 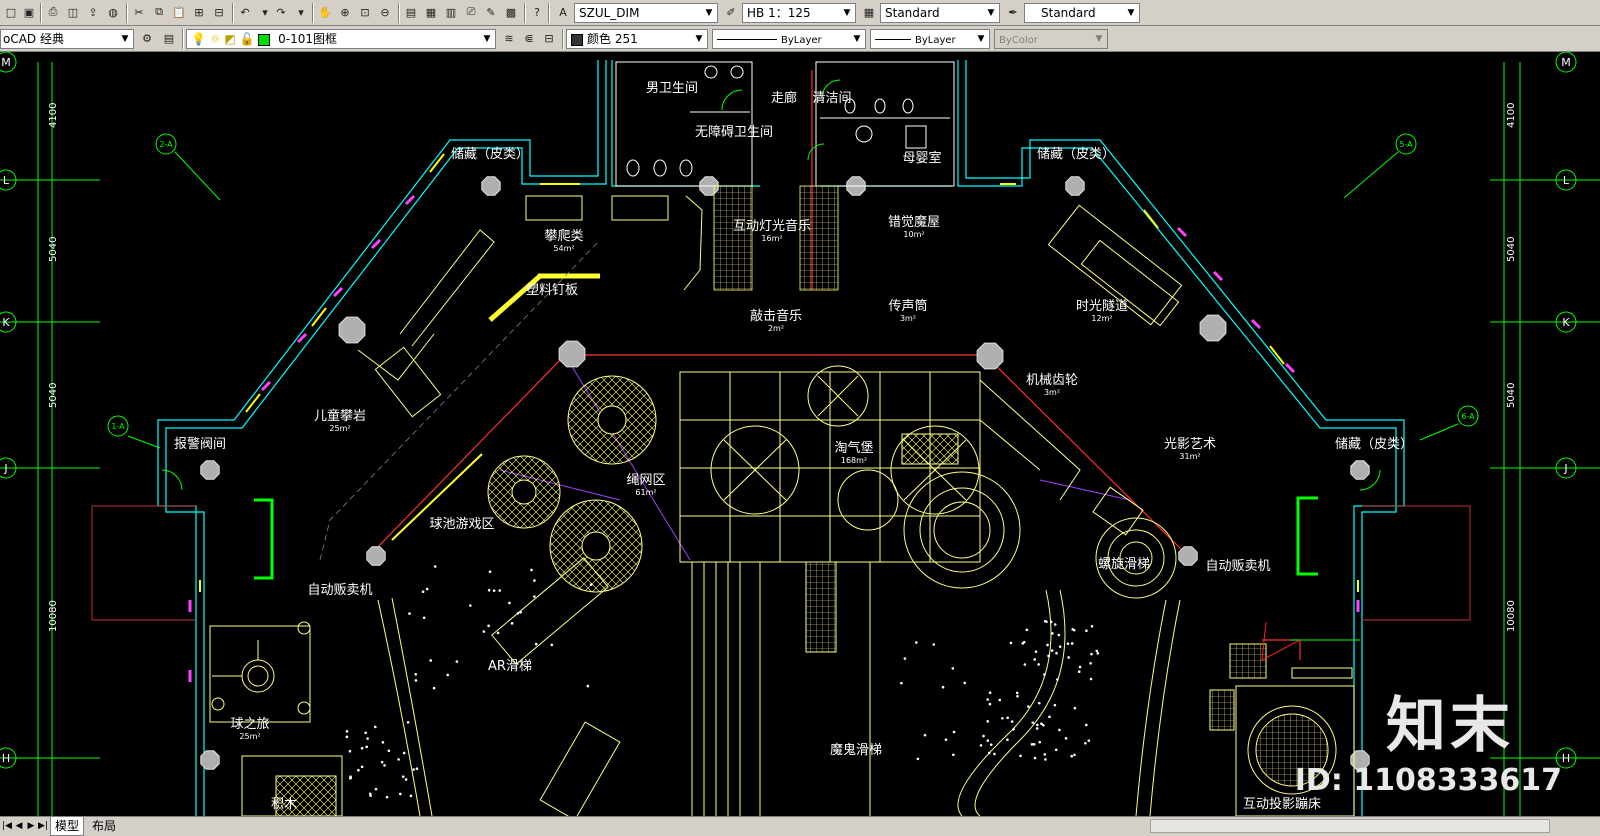 What do you see at coordinates (29, 12) in the screenshot?
I see `save-icon: ▣` at bounding box center [29, 12].